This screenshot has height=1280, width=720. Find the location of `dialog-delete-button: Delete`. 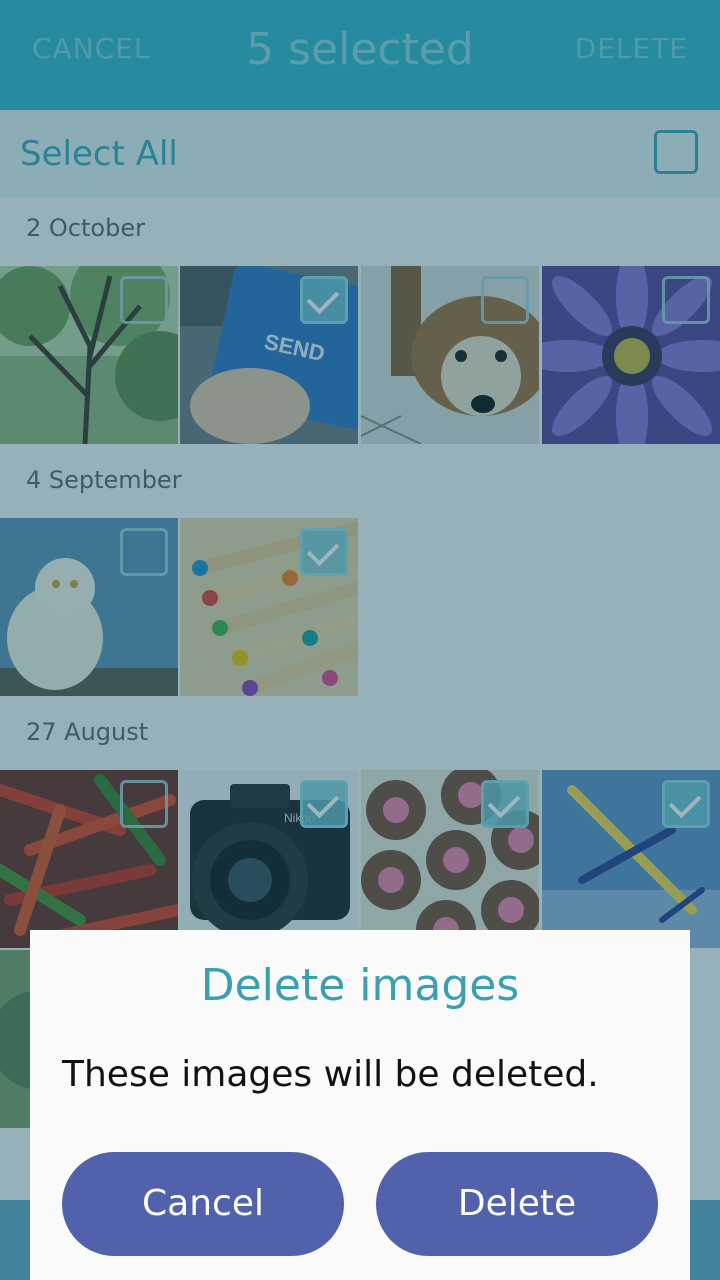

dialog-delete-button: Delete is located at coordinates (517, 1204).